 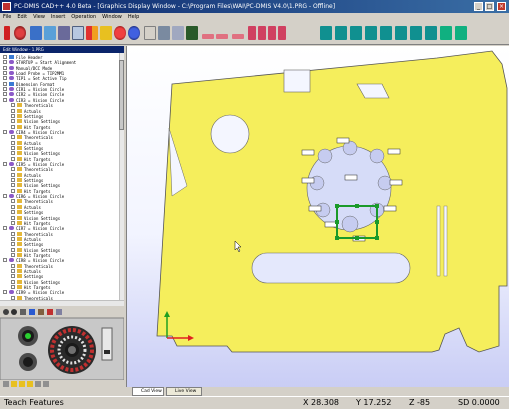 What do you see at coordinates (59, 94) in the screenshot?
I see `tree-feature-item: CIR2 = Vision Circle` at bounding box center [59, 94].